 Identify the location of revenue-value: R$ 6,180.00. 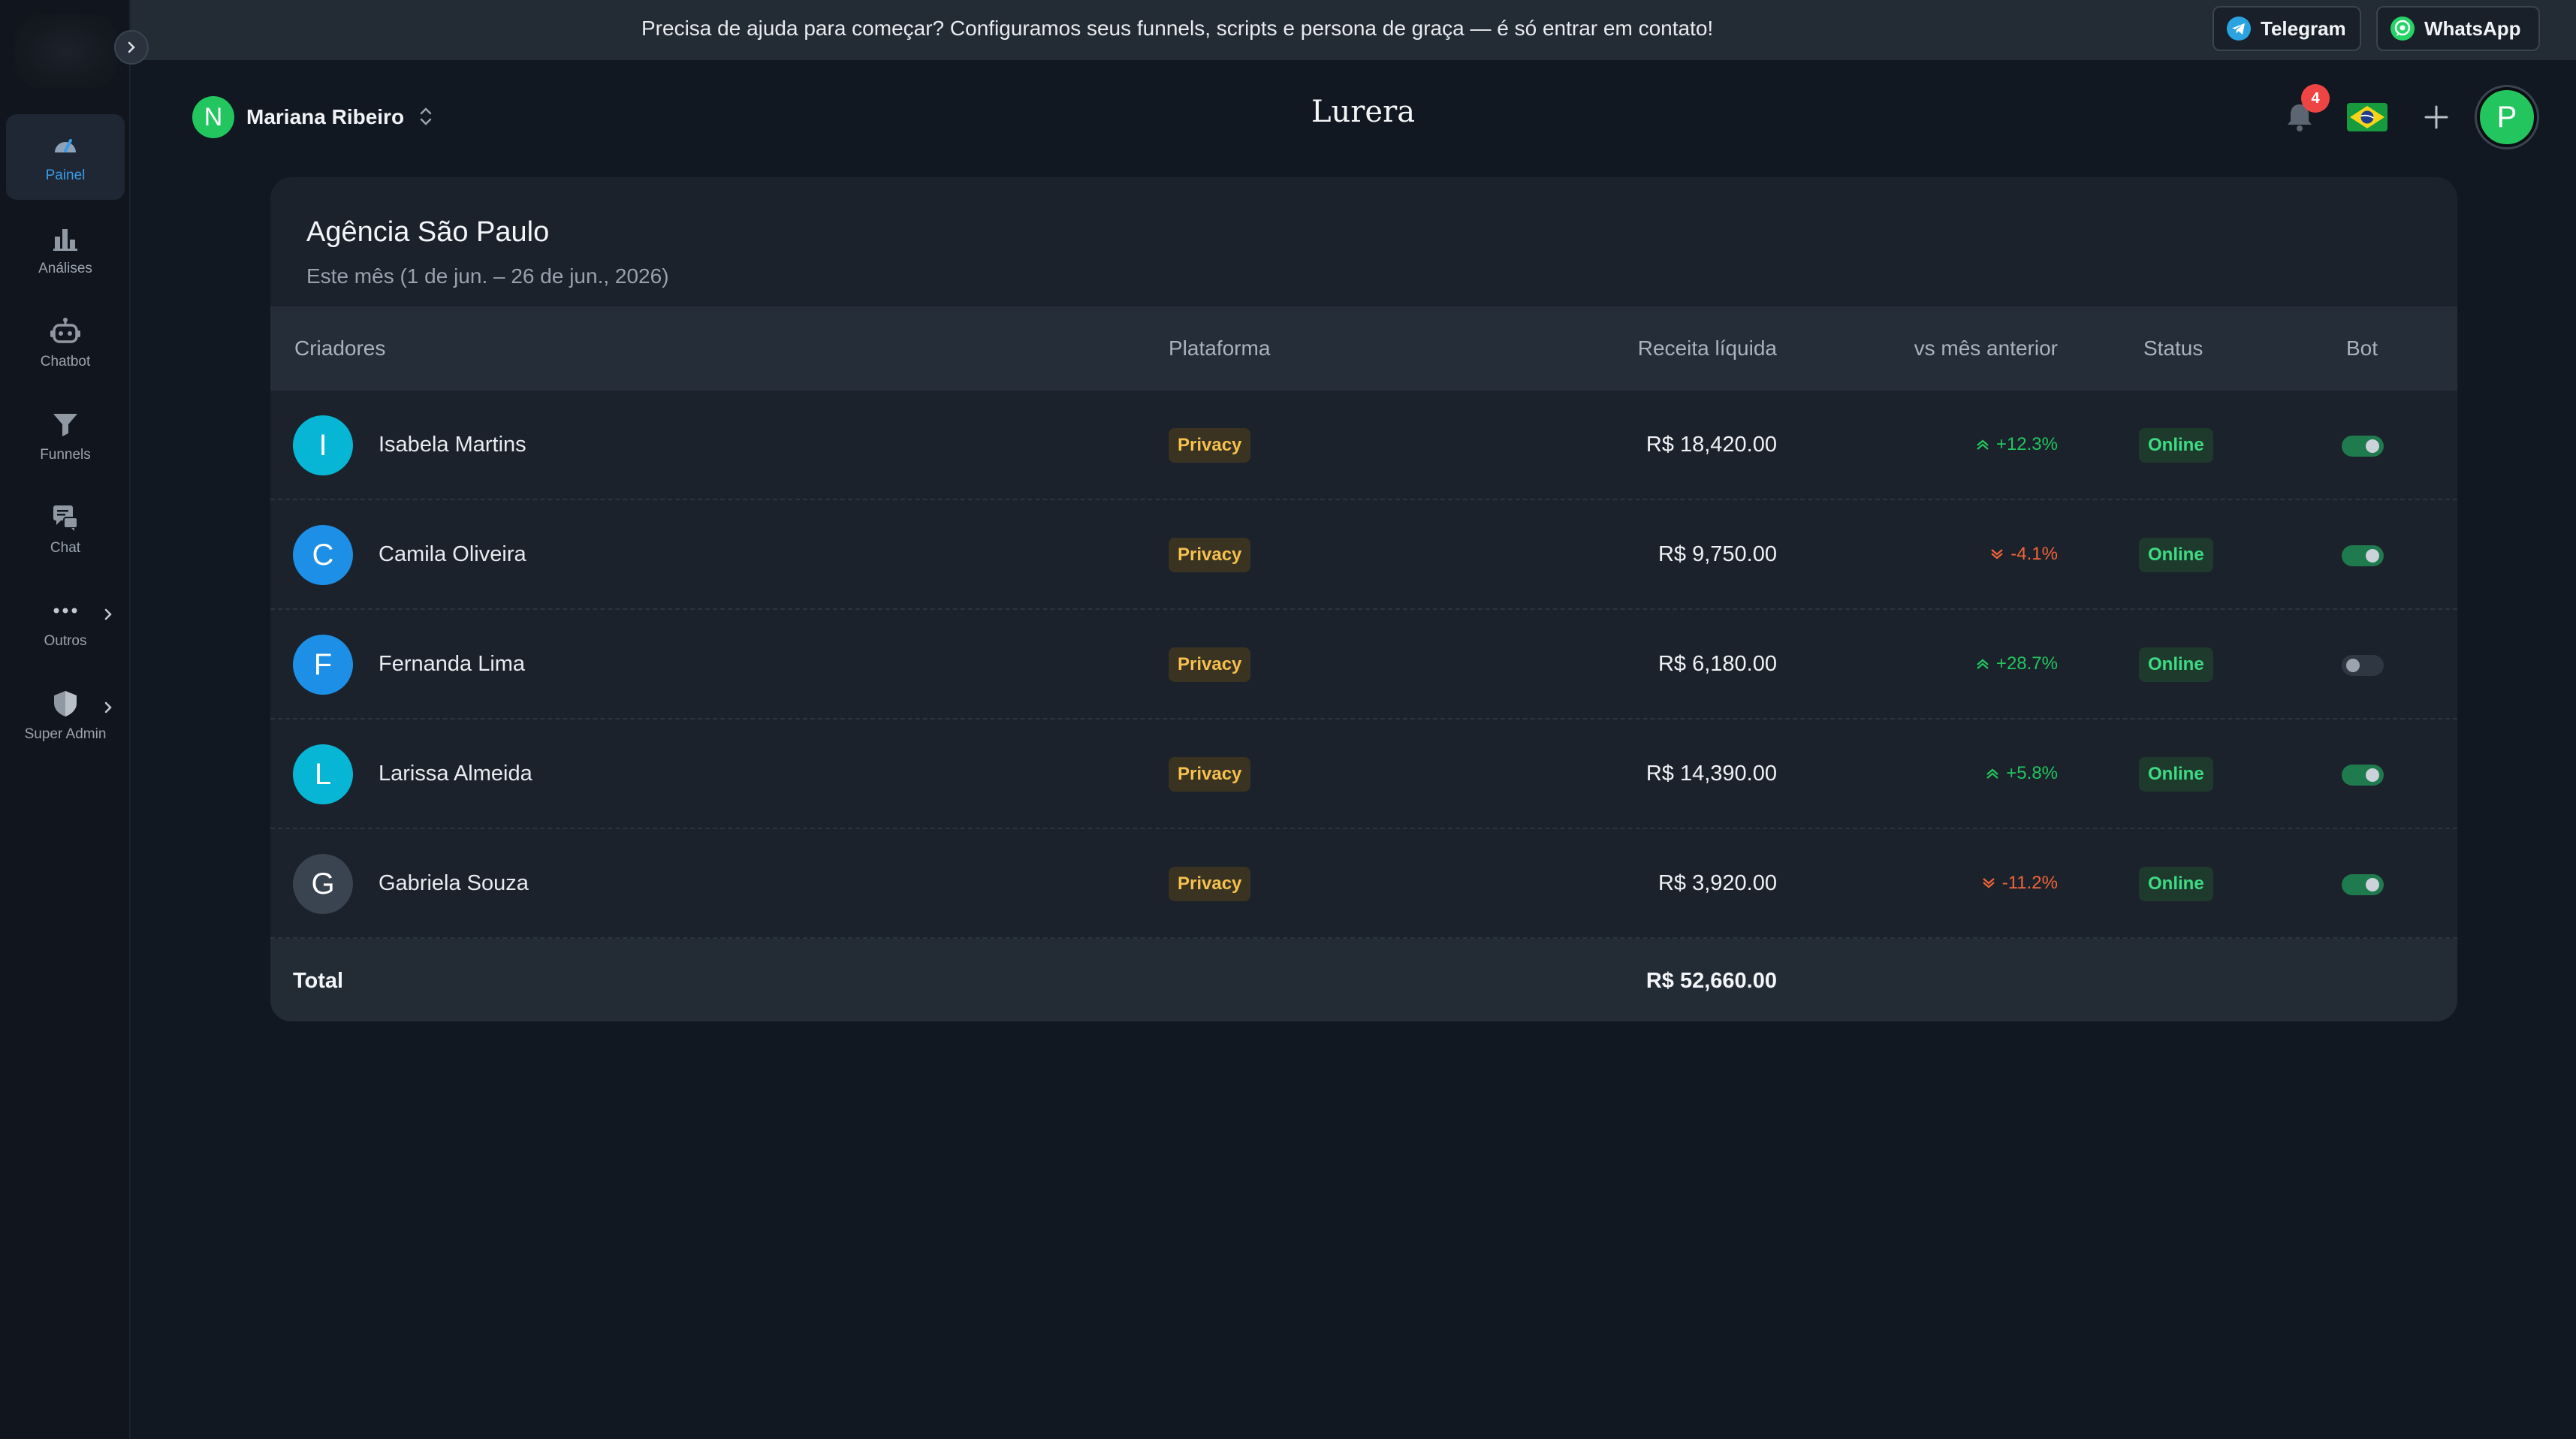
(1718, 664).